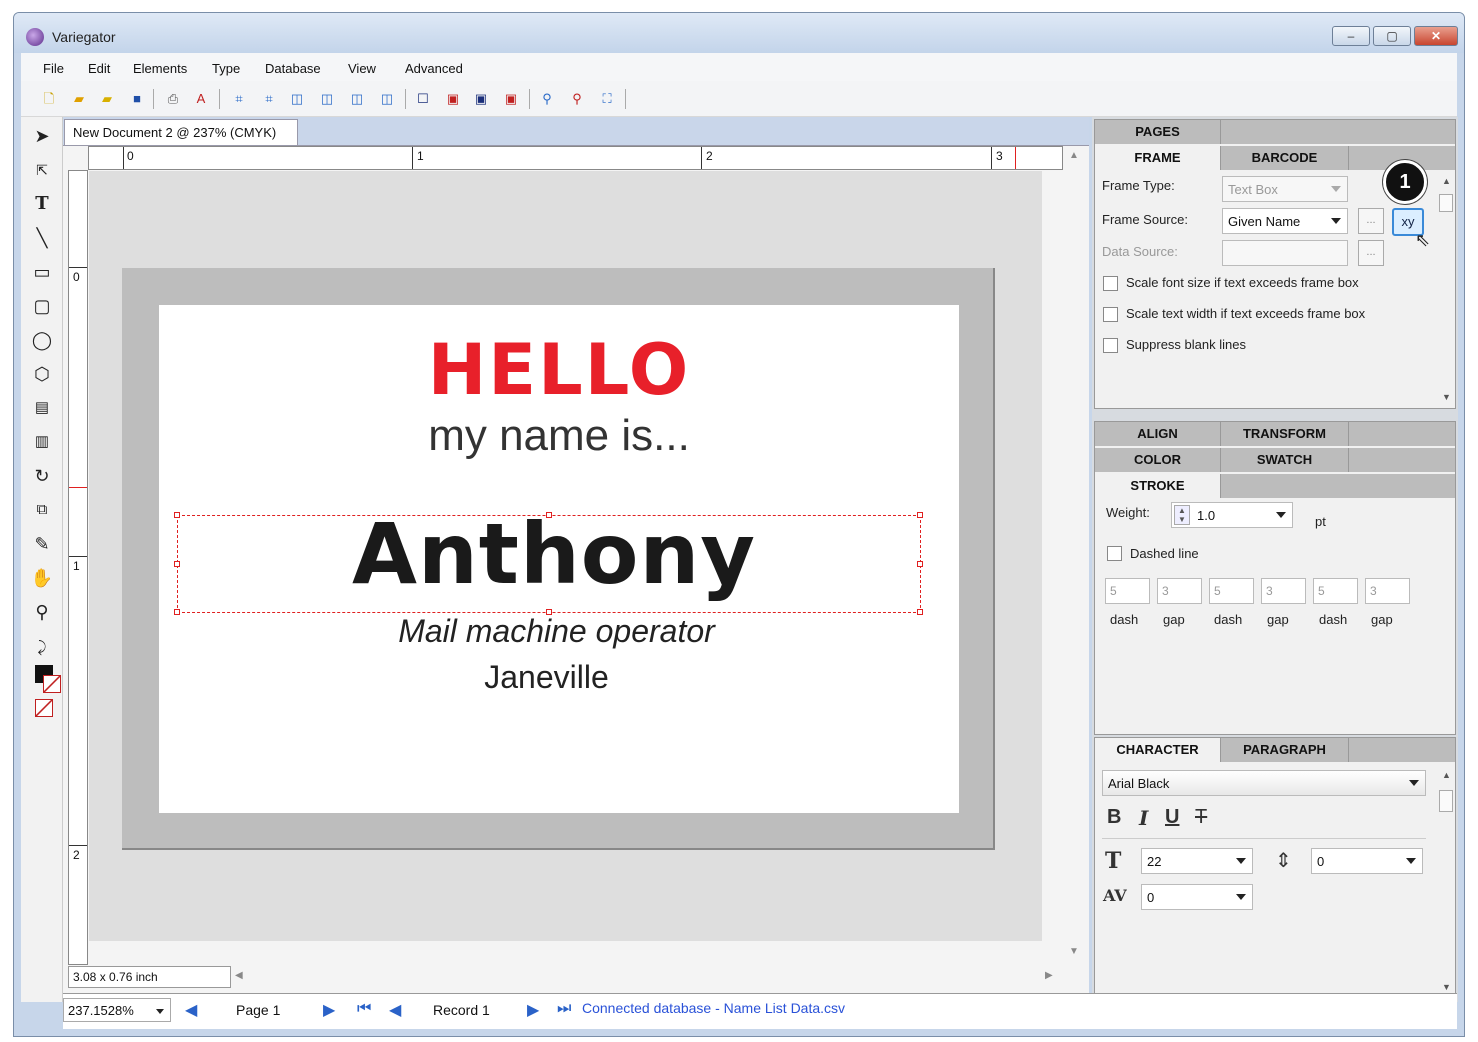 This screenshot has width=1478, height=1042. Describe the element at coordinates (547, 99) in the screenshot. I see `zoom-in-icon: ⚲` at that location.